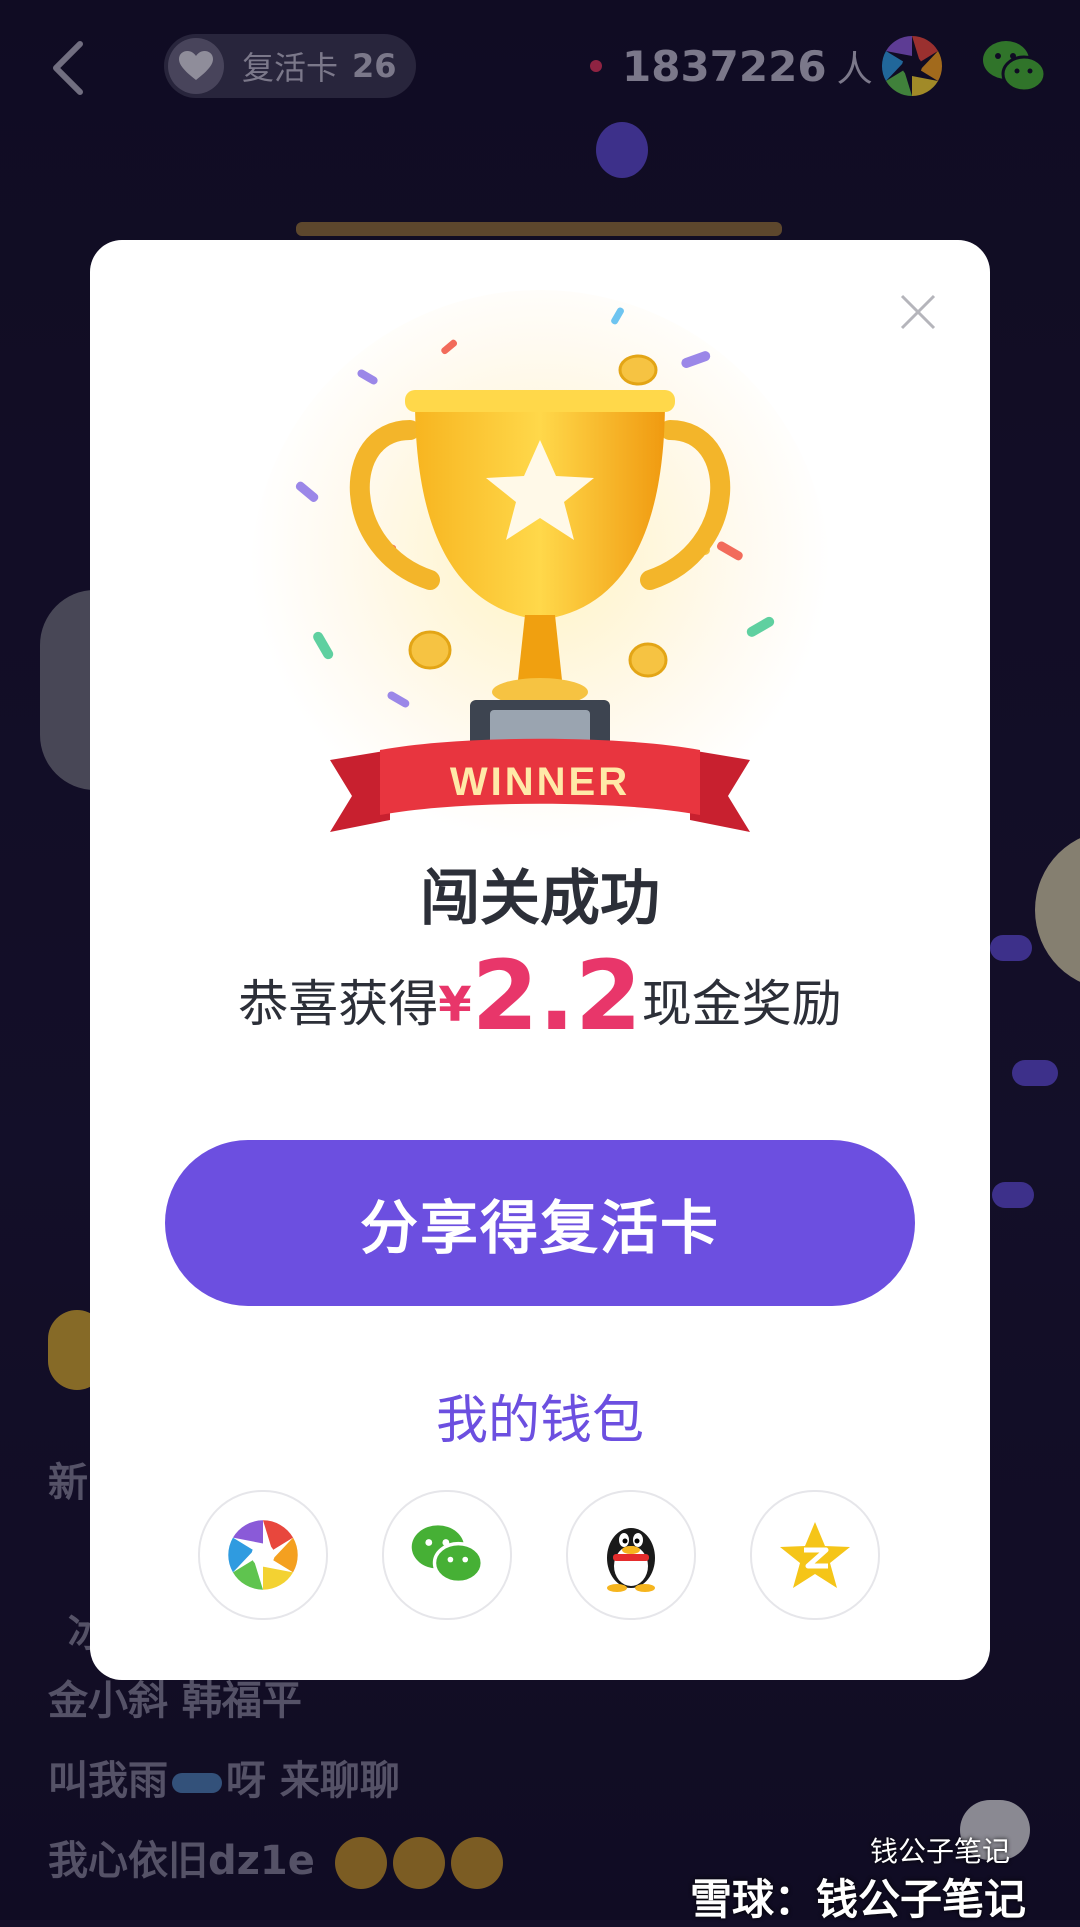 The height and width of the screenshot is (1927, 1080). What do you see at coordinates (540, 899) in the screenshot?
I see `dialog-title: 闯关成功` at bounding box center [540, 899].